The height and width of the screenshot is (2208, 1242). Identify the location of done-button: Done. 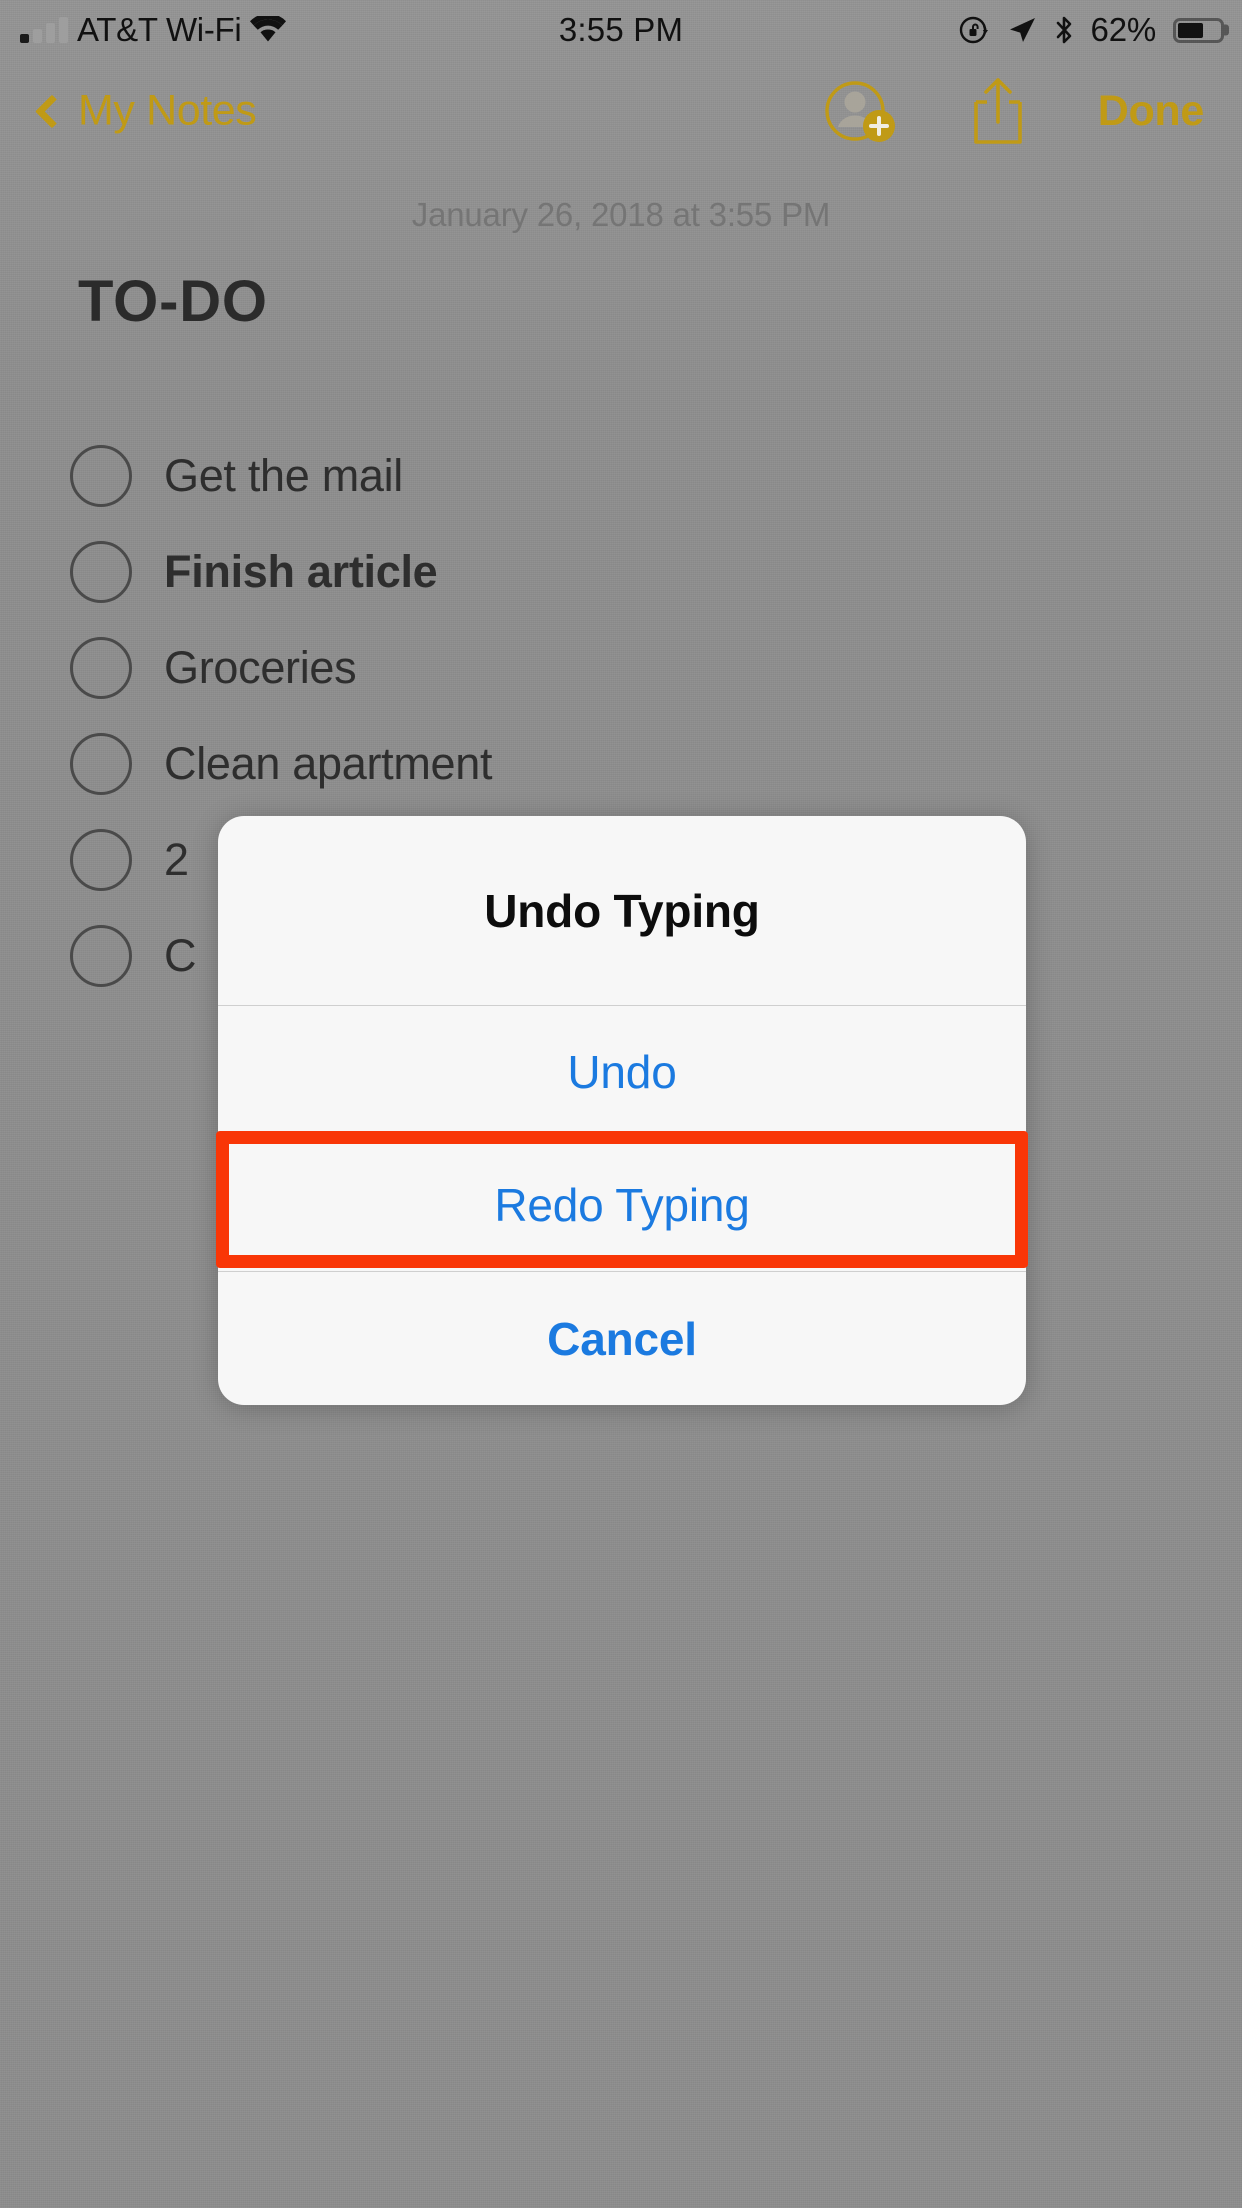
(1151, 111).